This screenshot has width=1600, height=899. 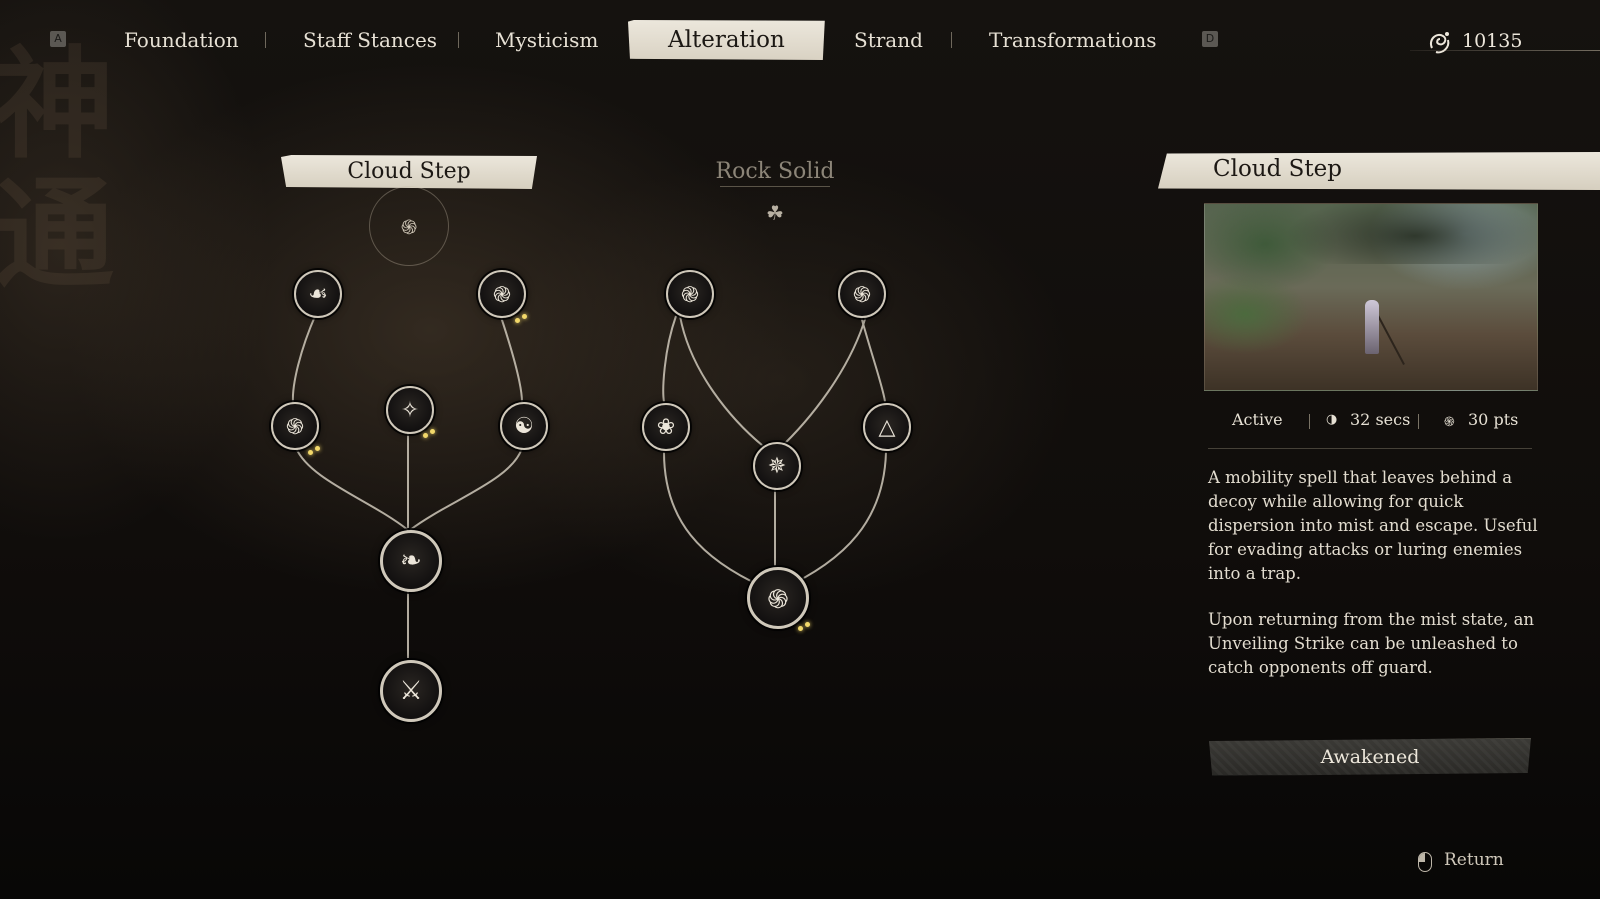 I want to click on skill-node-icon: ❀, so click(x=666, y=427).